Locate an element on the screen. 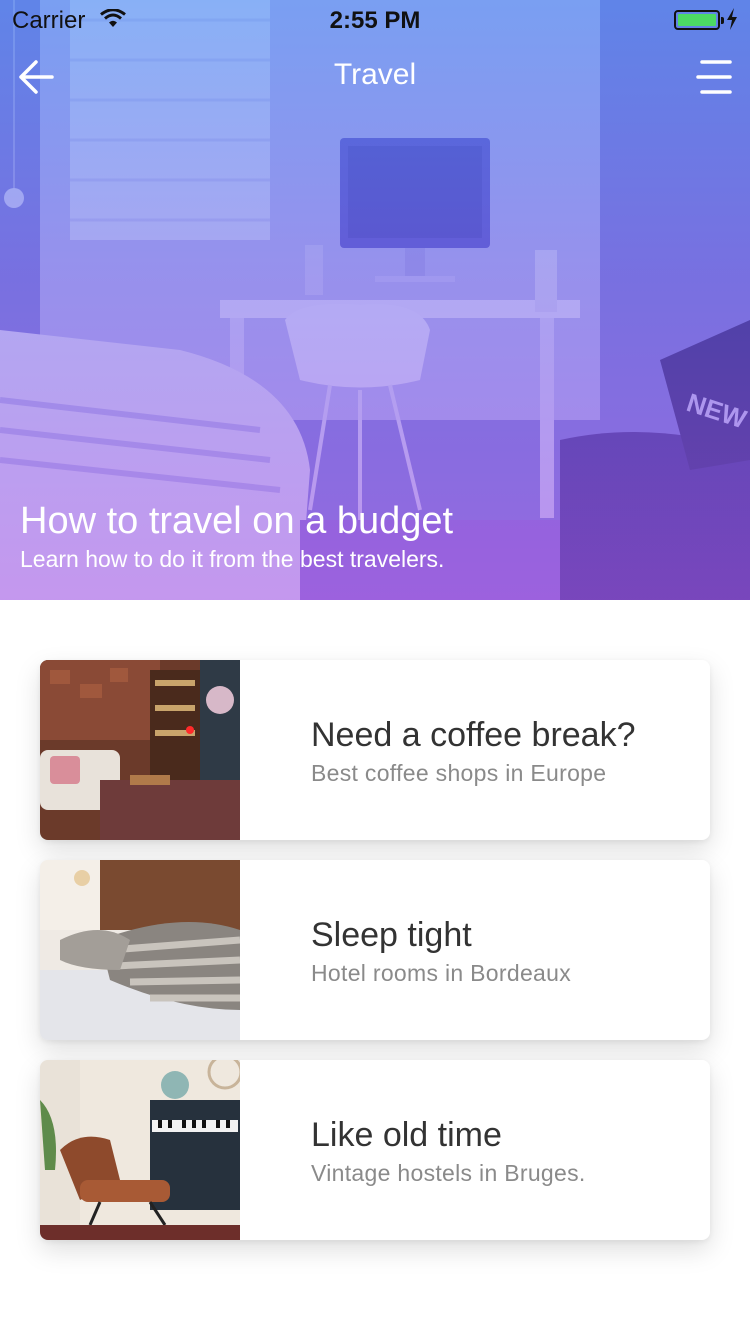 Image resolution: width=750 pixels, height=1334 pixels. card-title: Like old time is located at coordinates (406, 1135).